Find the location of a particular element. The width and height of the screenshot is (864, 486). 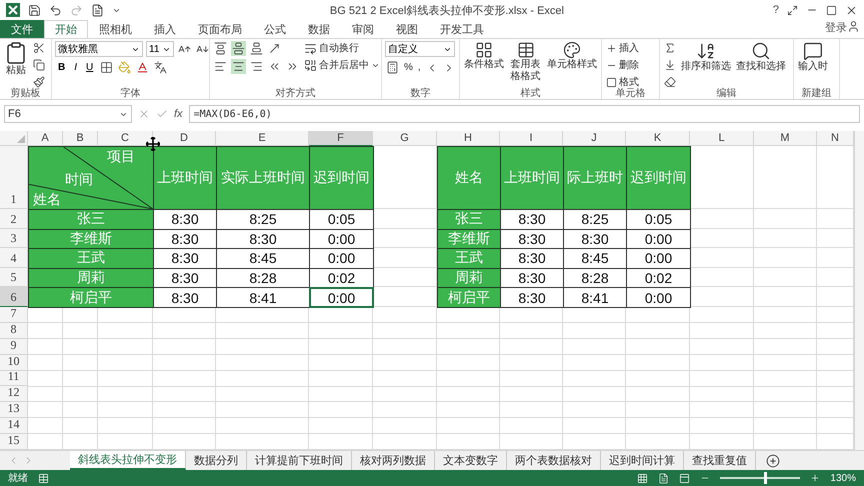

column-header: I is located at coordinates (531, 138).